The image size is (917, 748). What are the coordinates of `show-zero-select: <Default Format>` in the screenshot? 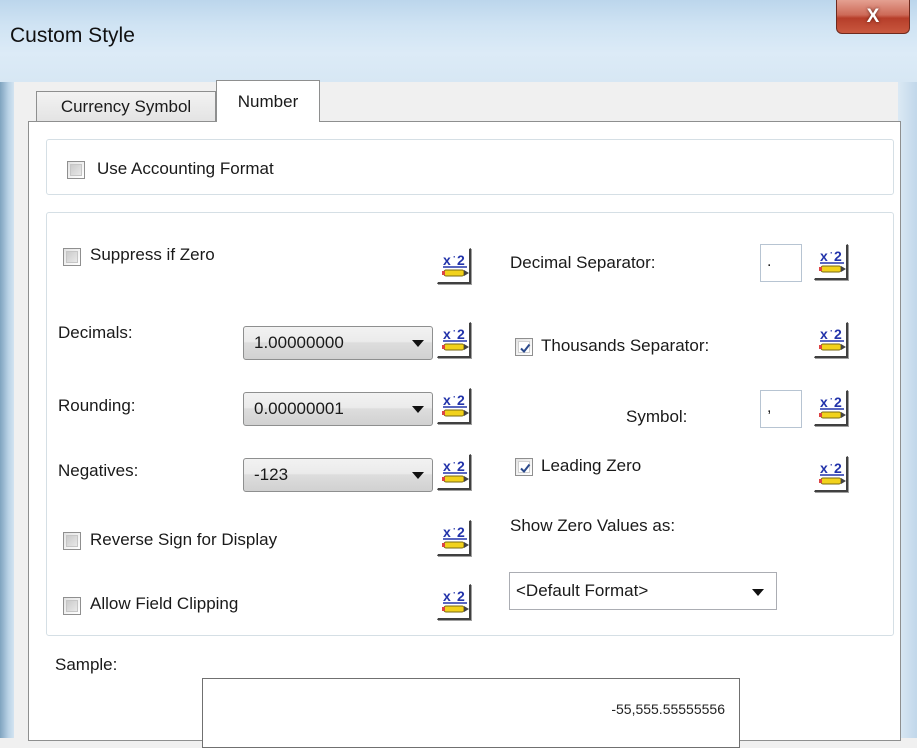 It's located at (643, 591).